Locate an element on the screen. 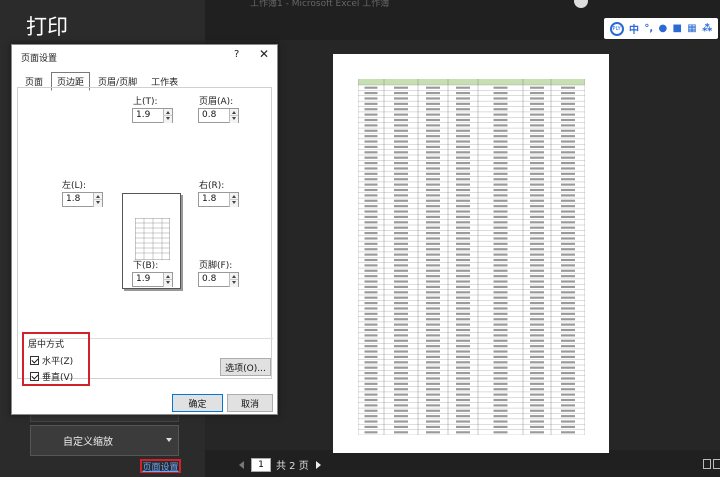  page-setup-link: 页面设置 is located at coordinates (160, 466).